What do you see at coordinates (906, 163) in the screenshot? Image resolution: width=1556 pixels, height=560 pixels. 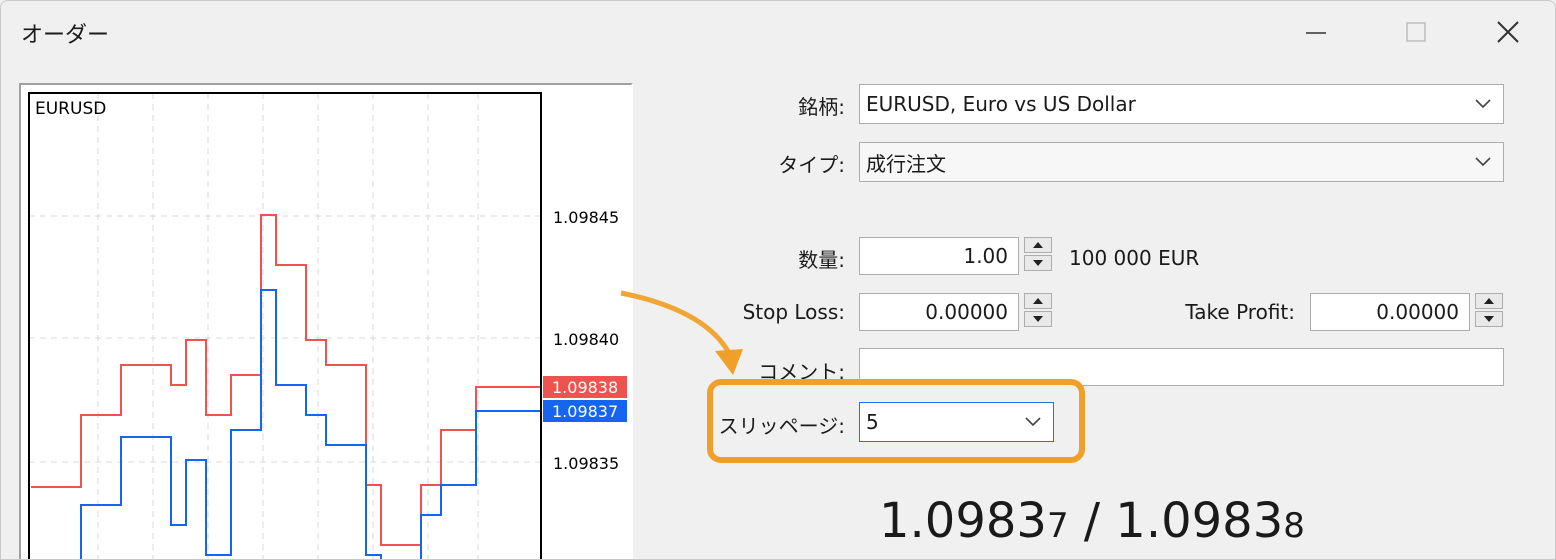 I see `type-value: 成行注文` at bounding box center [906, 163].